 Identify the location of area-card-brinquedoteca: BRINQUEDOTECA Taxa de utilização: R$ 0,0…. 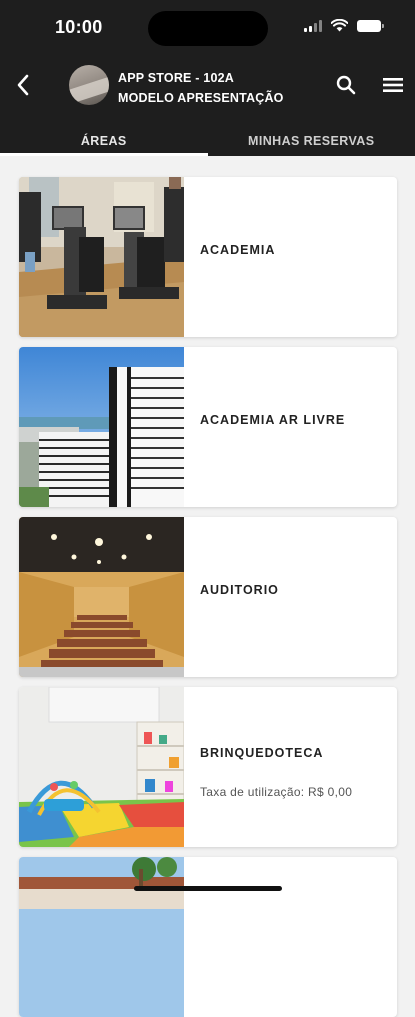
(208, 767).